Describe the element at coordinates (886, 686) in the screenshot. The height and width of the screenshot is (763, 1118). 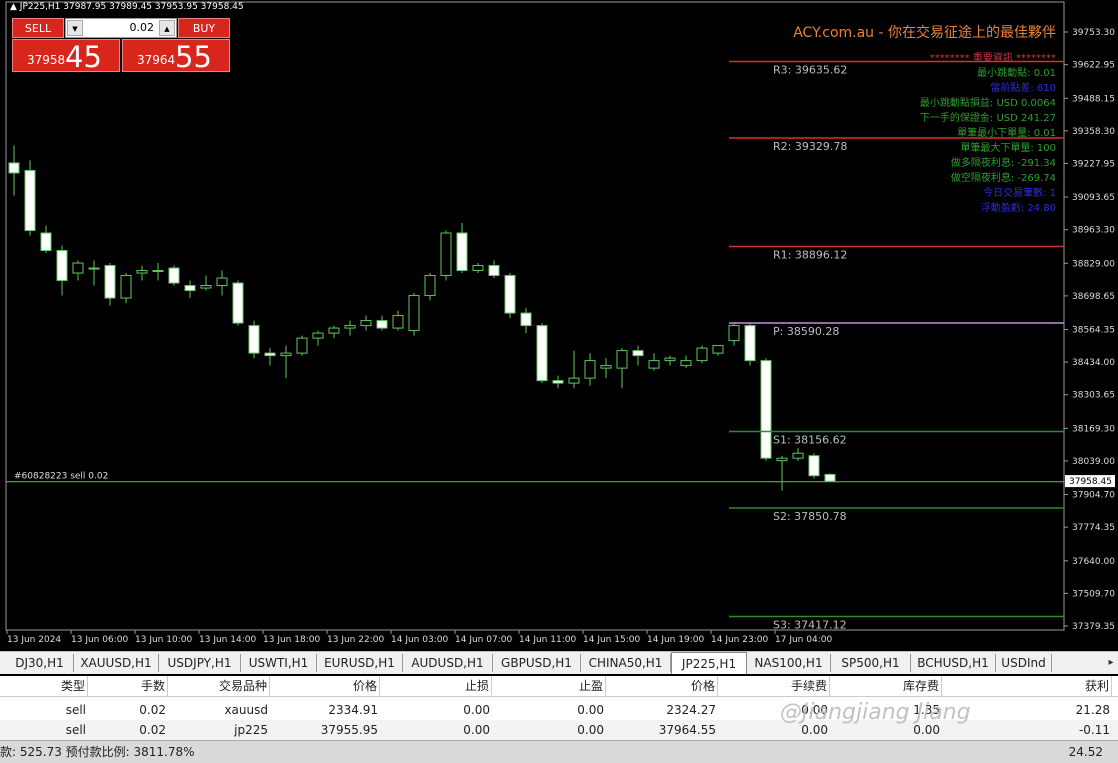
I see `column-header: 库存费` at that location.